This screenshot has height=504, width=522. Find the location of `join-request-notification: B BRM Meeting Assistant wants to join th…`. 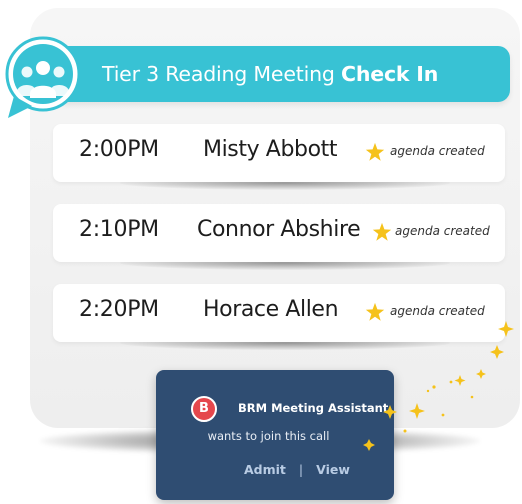

join-request-notification: B BRM Meeting Assistant wants to join th… is located at coordinates (275, 435).